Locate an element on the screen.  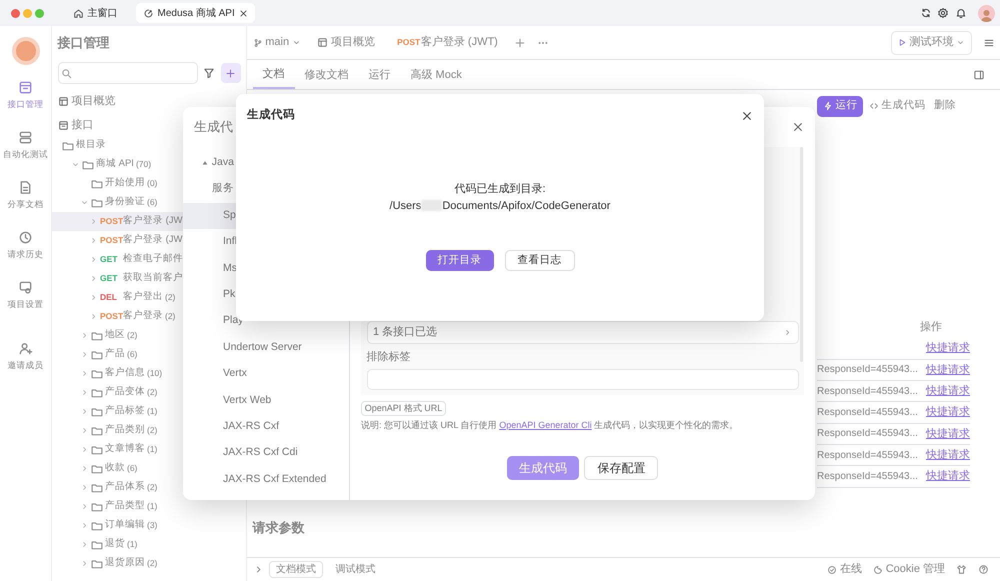
rail-item: 请求历史 is located at coordinates (26, 245).